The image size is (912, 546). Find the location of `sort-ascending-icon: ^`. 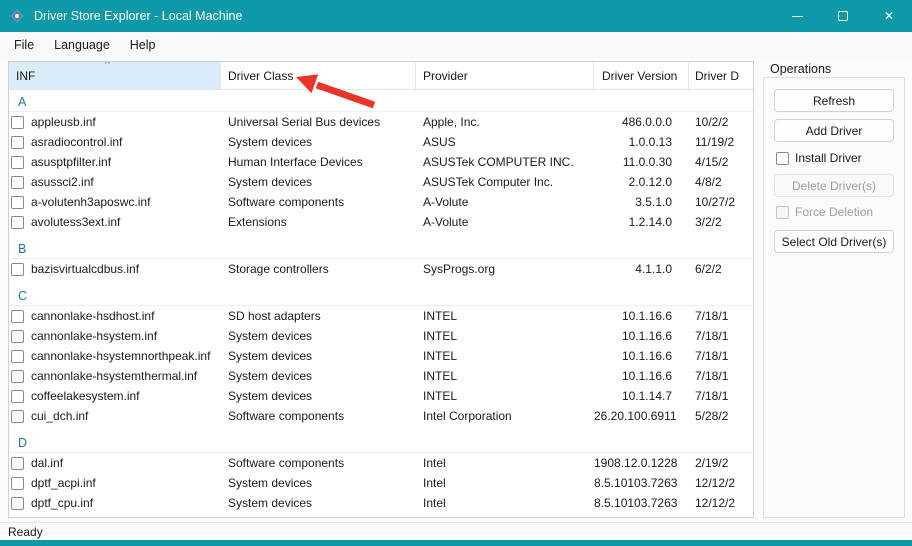

sort-ascending-icon: ^ is located at coordinates (107, 66).